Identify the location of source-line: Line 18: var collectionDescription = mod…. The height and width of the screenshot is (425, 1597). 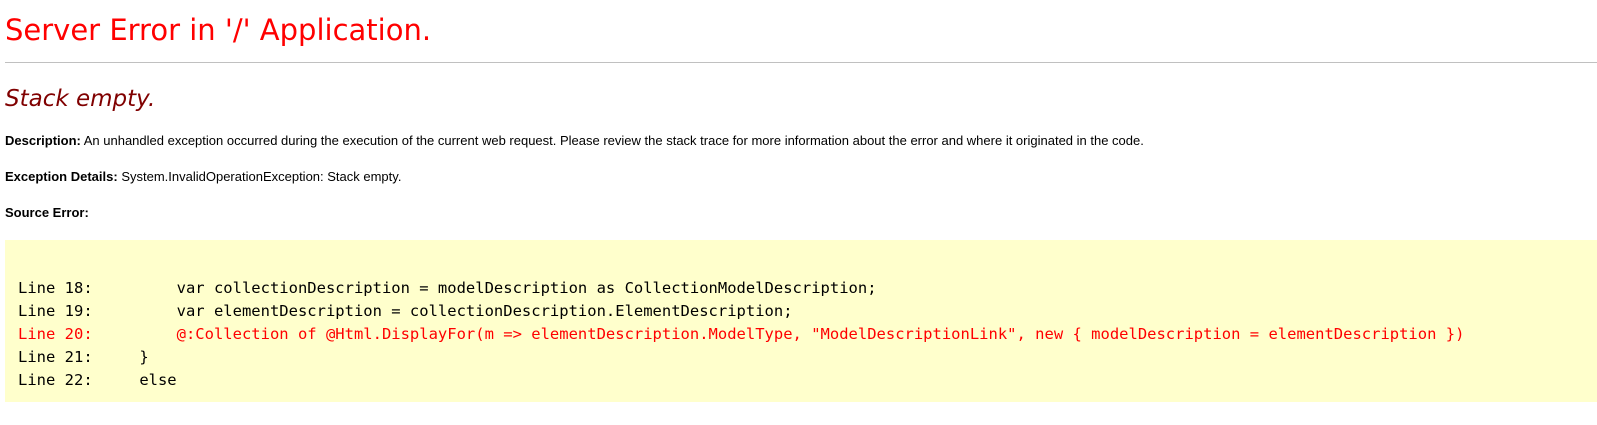
(447, 288).